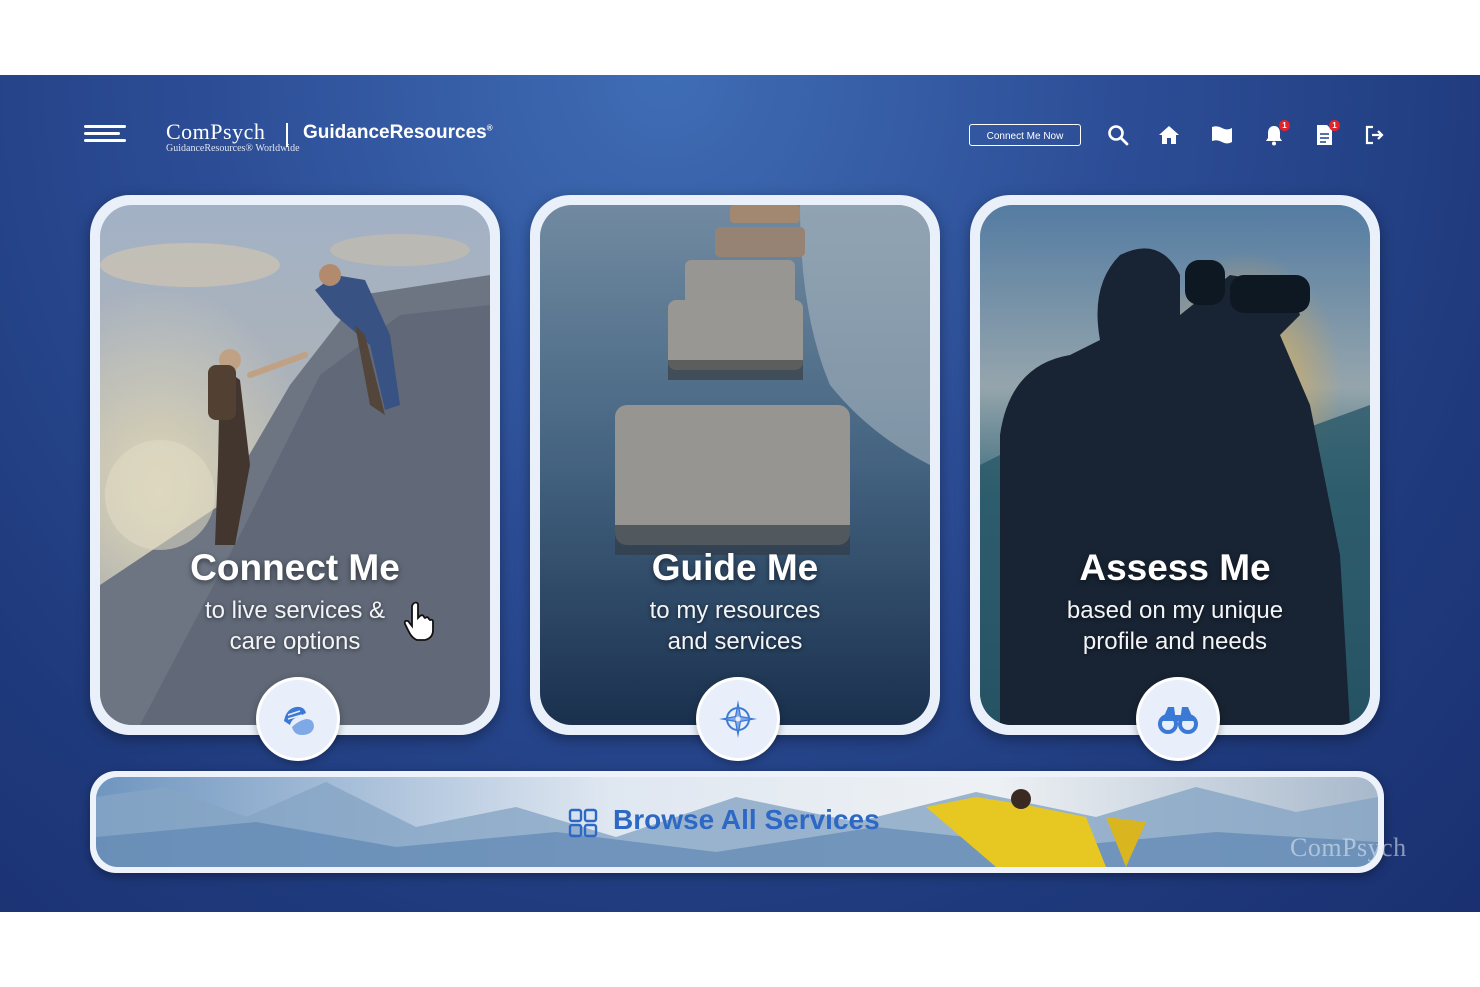 This screenshot has width=1480, height=987. I want to click on helping-hands-button, so click(298, 719).